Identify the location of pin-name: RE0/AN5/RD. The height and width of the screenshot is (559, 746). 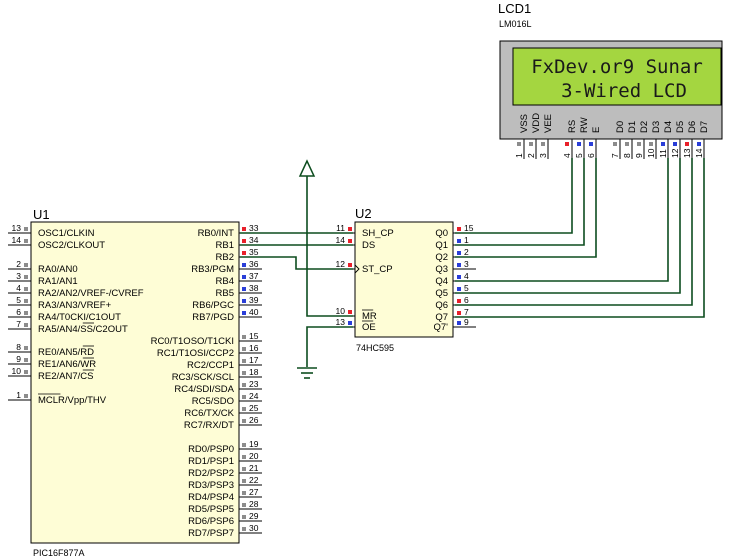
(66, 352).